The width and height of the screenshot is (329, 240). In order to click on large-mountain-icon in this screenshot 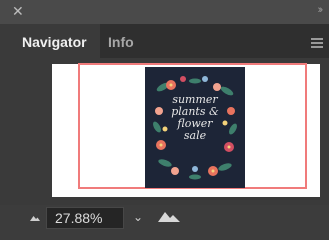, I will do `click(169, 216)`.